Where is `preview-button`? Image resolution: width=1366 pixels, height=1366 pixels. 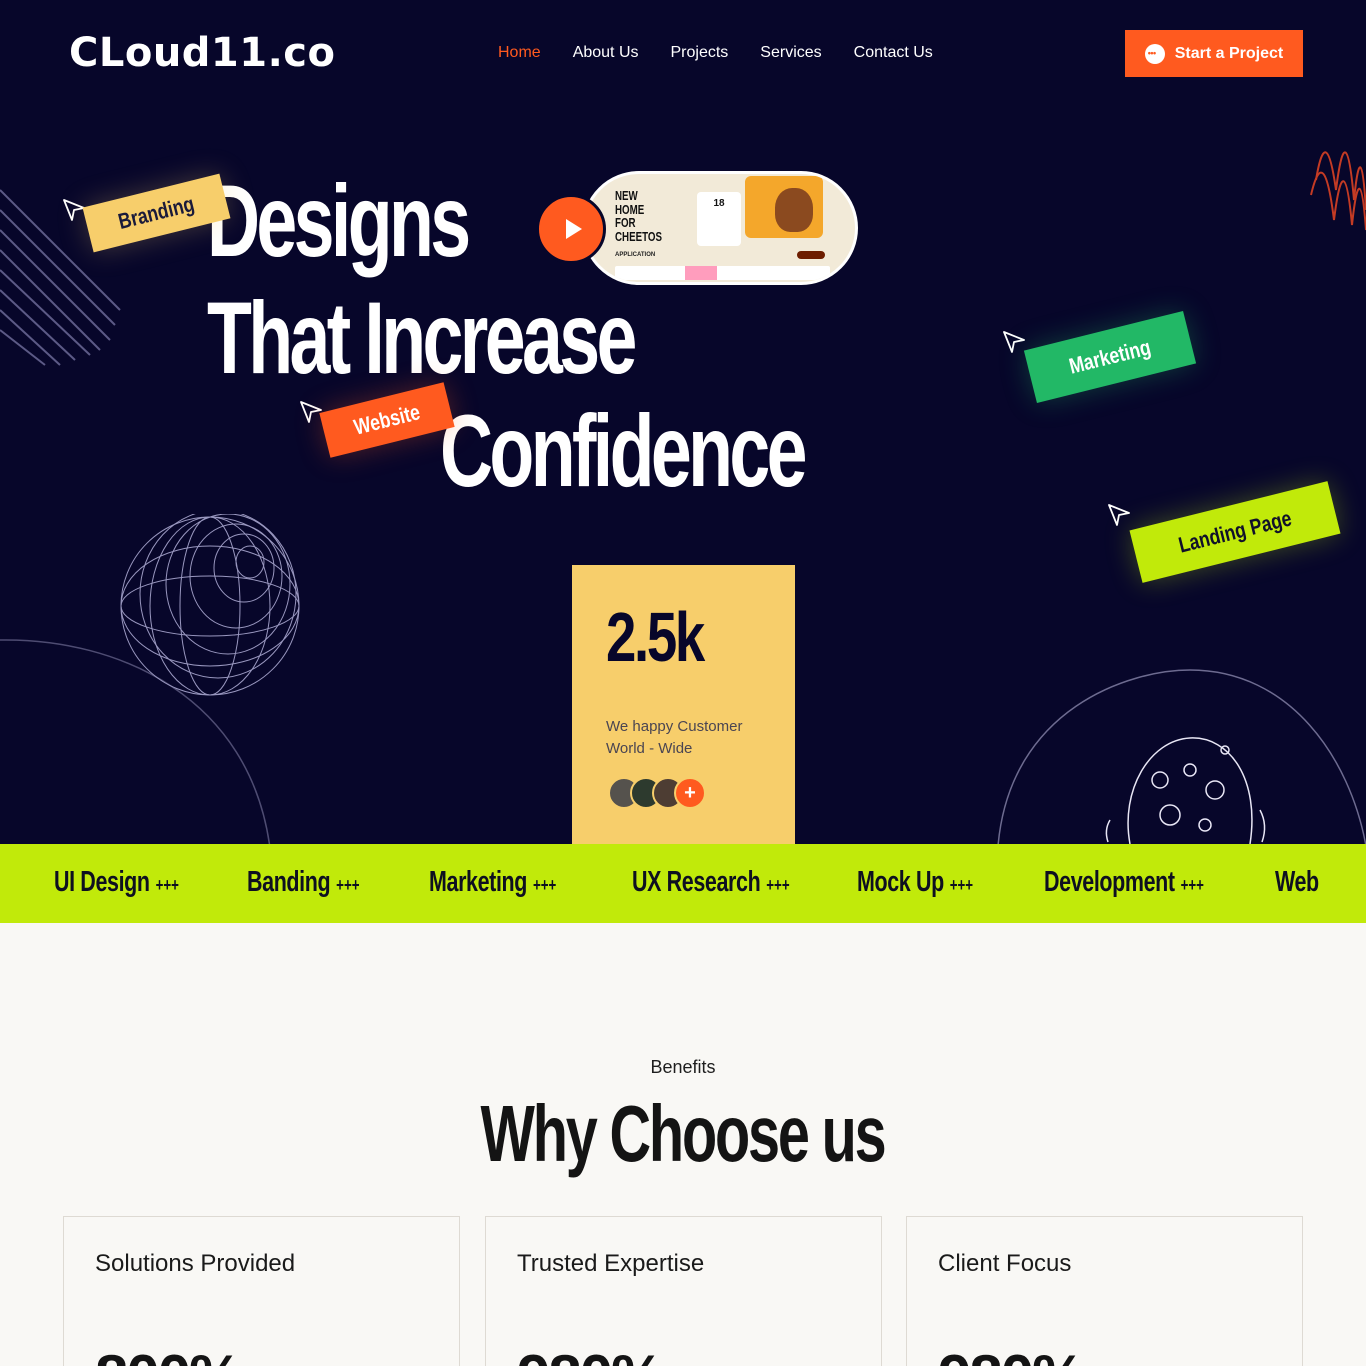
preview-button is located at coordinates (811, 255).